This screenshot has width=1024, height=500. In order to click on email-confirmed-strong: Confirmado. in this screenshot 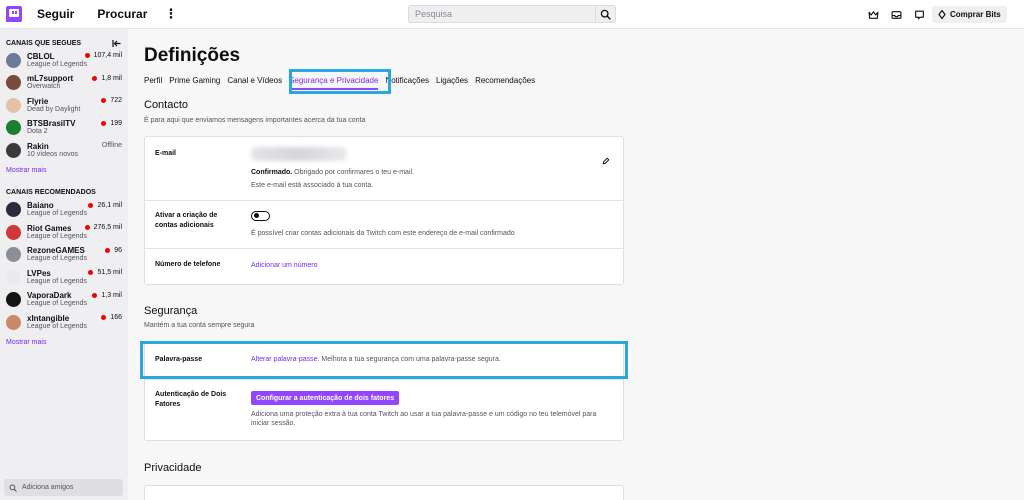, I will do `click(272, 172)`.